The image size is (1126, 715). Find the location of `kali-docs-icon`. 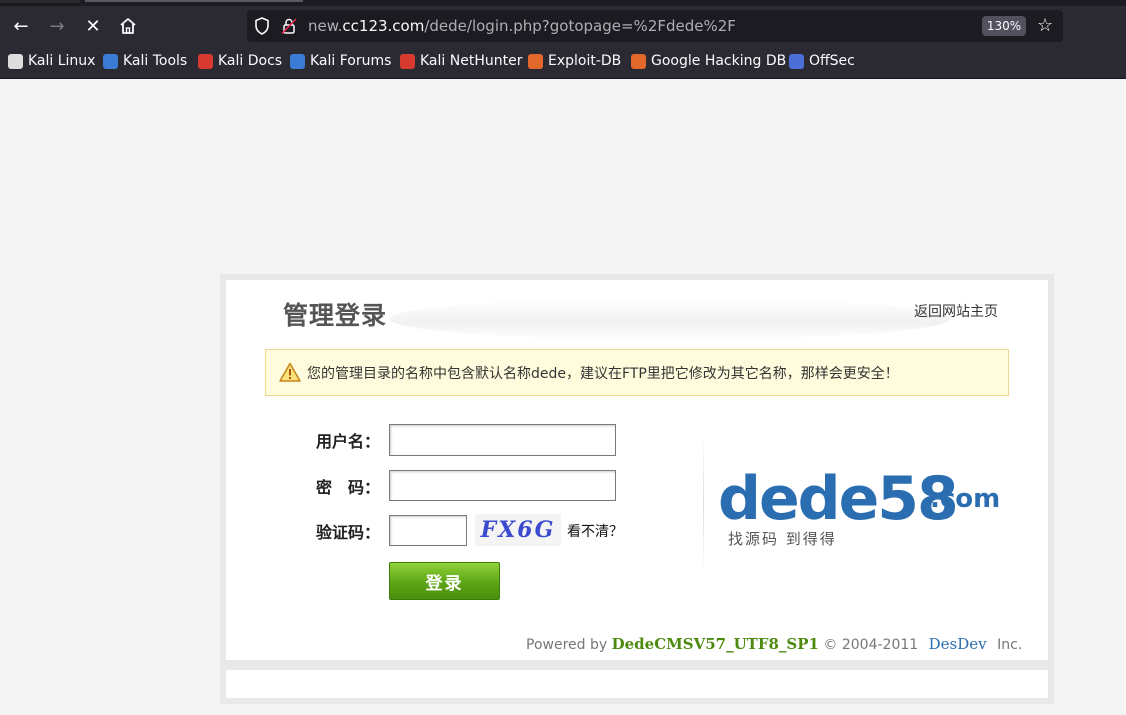

kali-docs-icon is located at coordinates (205, 61).